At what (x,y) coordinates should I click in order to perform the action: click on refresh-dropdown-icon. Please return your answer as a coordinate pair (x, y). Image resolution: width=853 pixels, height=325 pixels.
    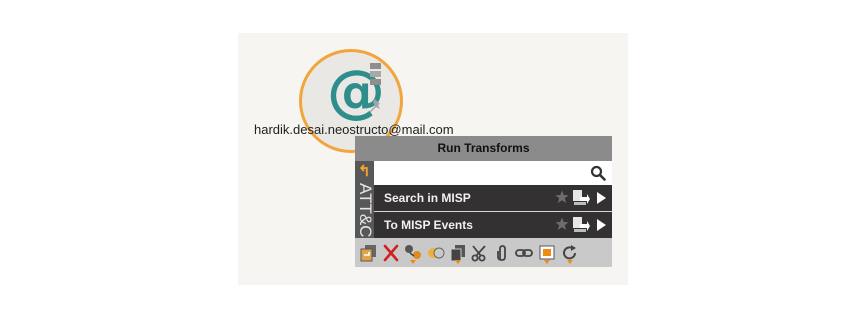
    Looking at the image, I should click on (570, 262).